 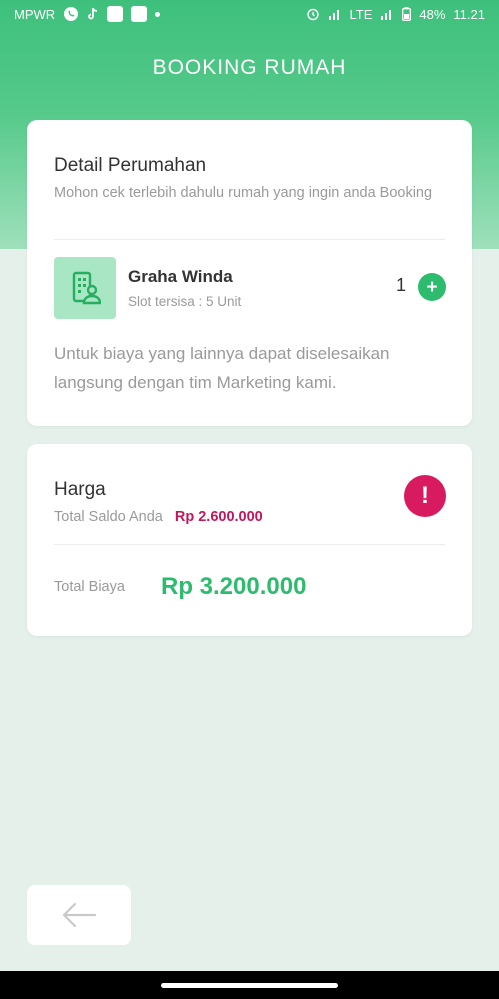 I want to click on status-left: MPWR, so click(x=87, y=14).